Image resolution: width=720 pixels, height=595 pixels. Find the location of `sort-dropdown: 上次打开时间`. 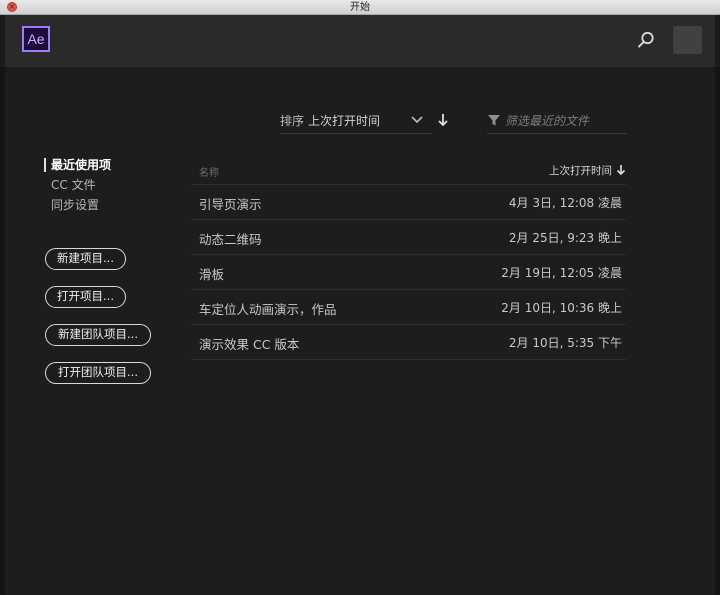

sort-dropdown: 上次打开时间 is located at coordinates (344, 120).